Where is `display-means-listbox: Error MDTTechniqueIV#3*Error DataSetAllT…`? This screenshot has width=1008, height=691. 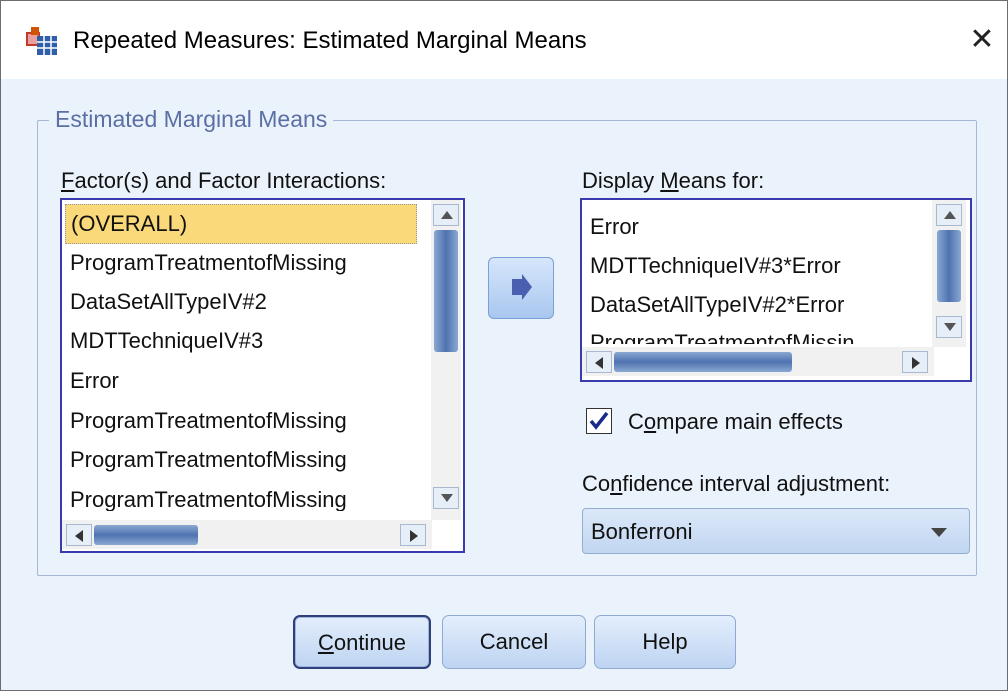
display-means-listbox: Error MDTTechniqueIV#3*Error DataSetAllT… is located at coordinates (776, 290).